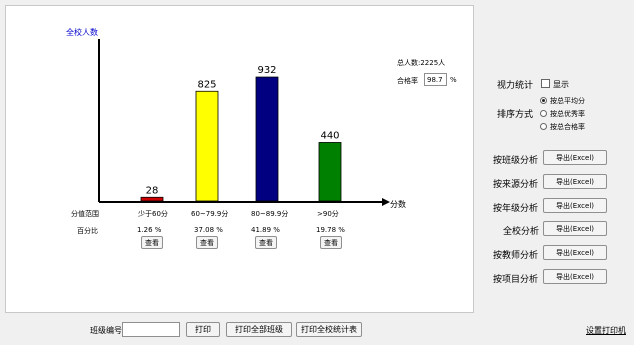  Describe the element at coordinates (515, 115) in the screenshot. I see `sort-label: 排序方式` at that location.